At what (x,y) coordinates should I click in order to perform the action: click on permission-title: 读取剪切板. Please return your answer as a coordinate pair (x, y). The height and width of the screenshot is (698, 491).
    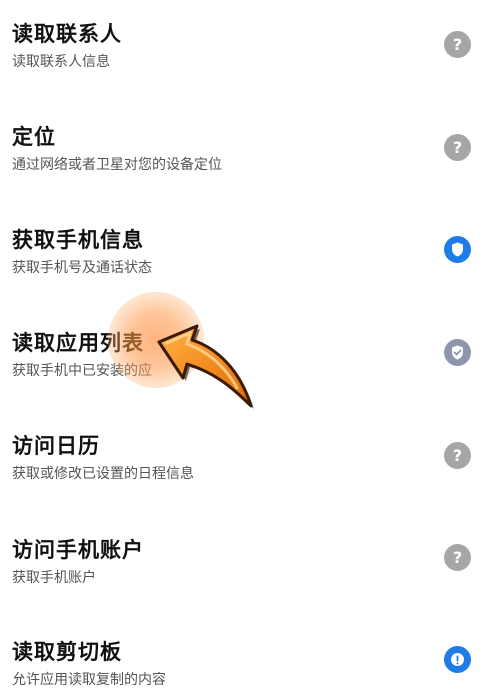
    Looking at the image, I should click on (67, 652).